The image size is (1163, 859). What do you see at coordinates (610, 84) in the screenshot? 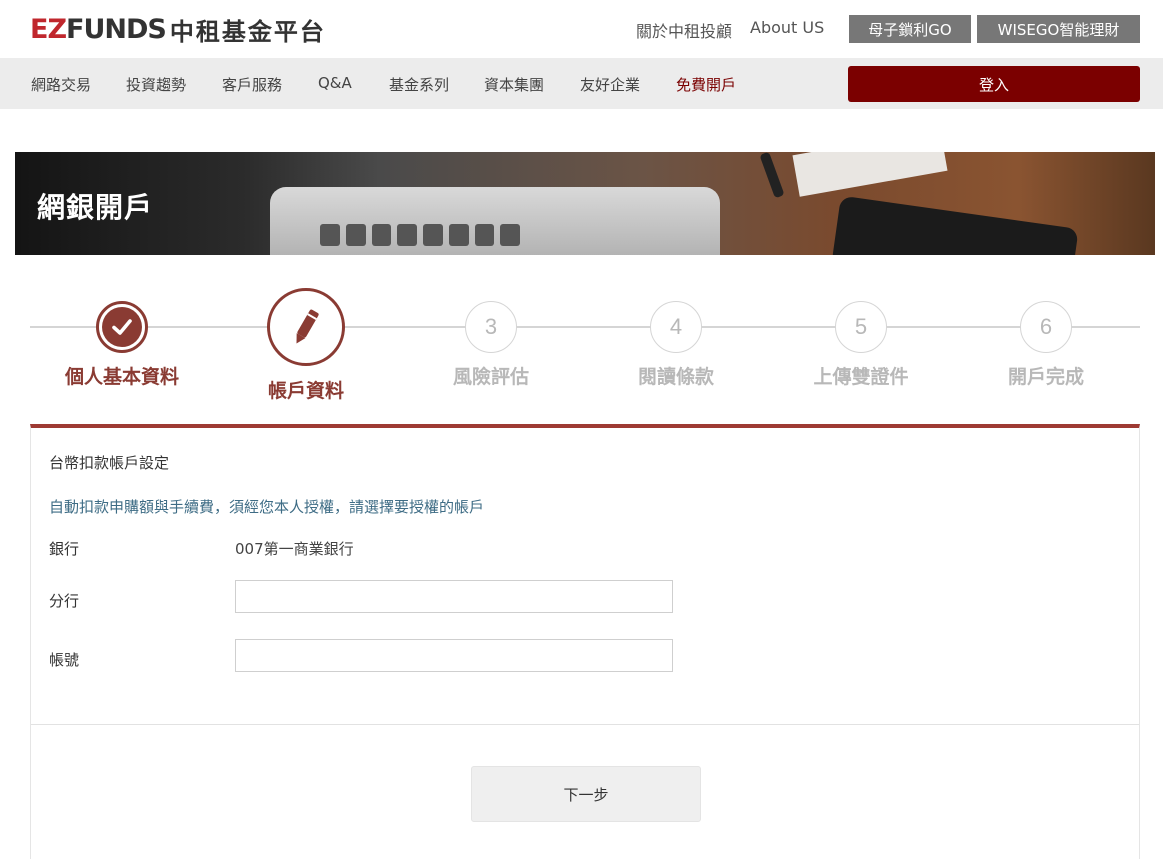
I see `nav-item-partners: 友好企業` at bounding box center [610, 84].